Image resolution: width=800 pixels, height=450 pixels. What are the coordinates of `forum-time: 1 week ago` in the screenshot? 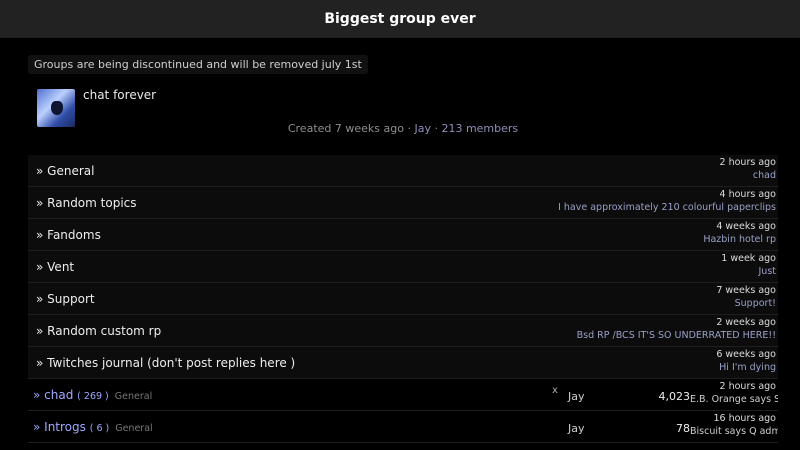 It's located at (748, 258).